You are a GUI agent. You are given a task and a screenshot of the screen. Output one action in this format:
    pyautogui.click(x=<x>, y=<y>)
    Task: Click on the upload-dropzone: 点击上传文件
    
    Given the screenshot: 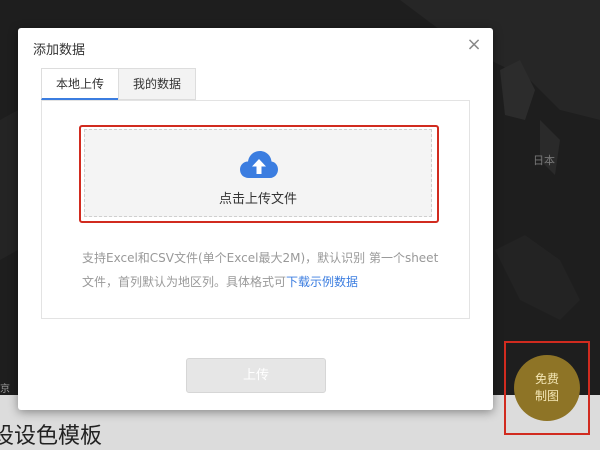 What is the action you would take?
    pyautogui.click(x=258, y=173)
    